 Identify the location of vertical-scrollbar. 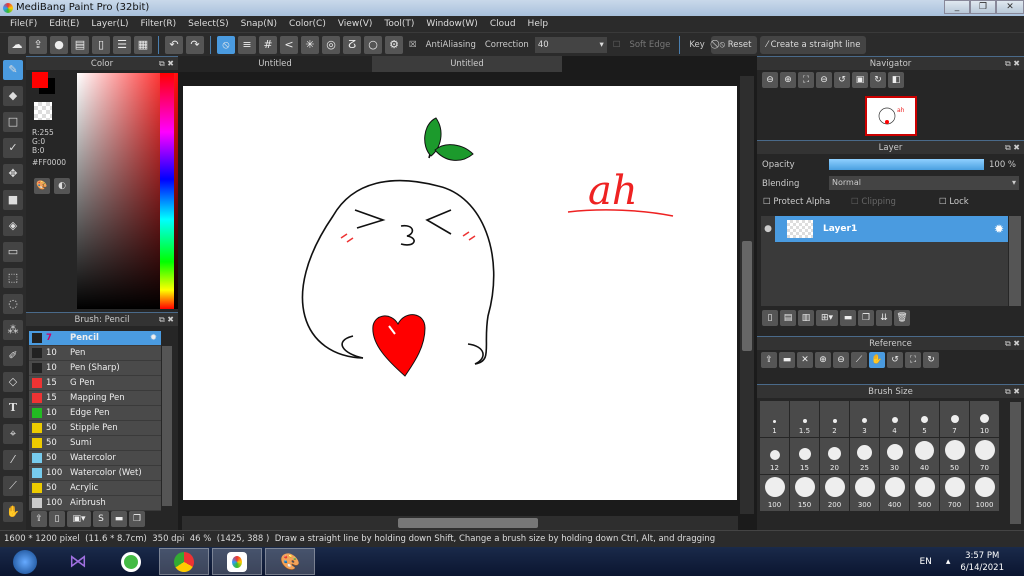
(747, 295).